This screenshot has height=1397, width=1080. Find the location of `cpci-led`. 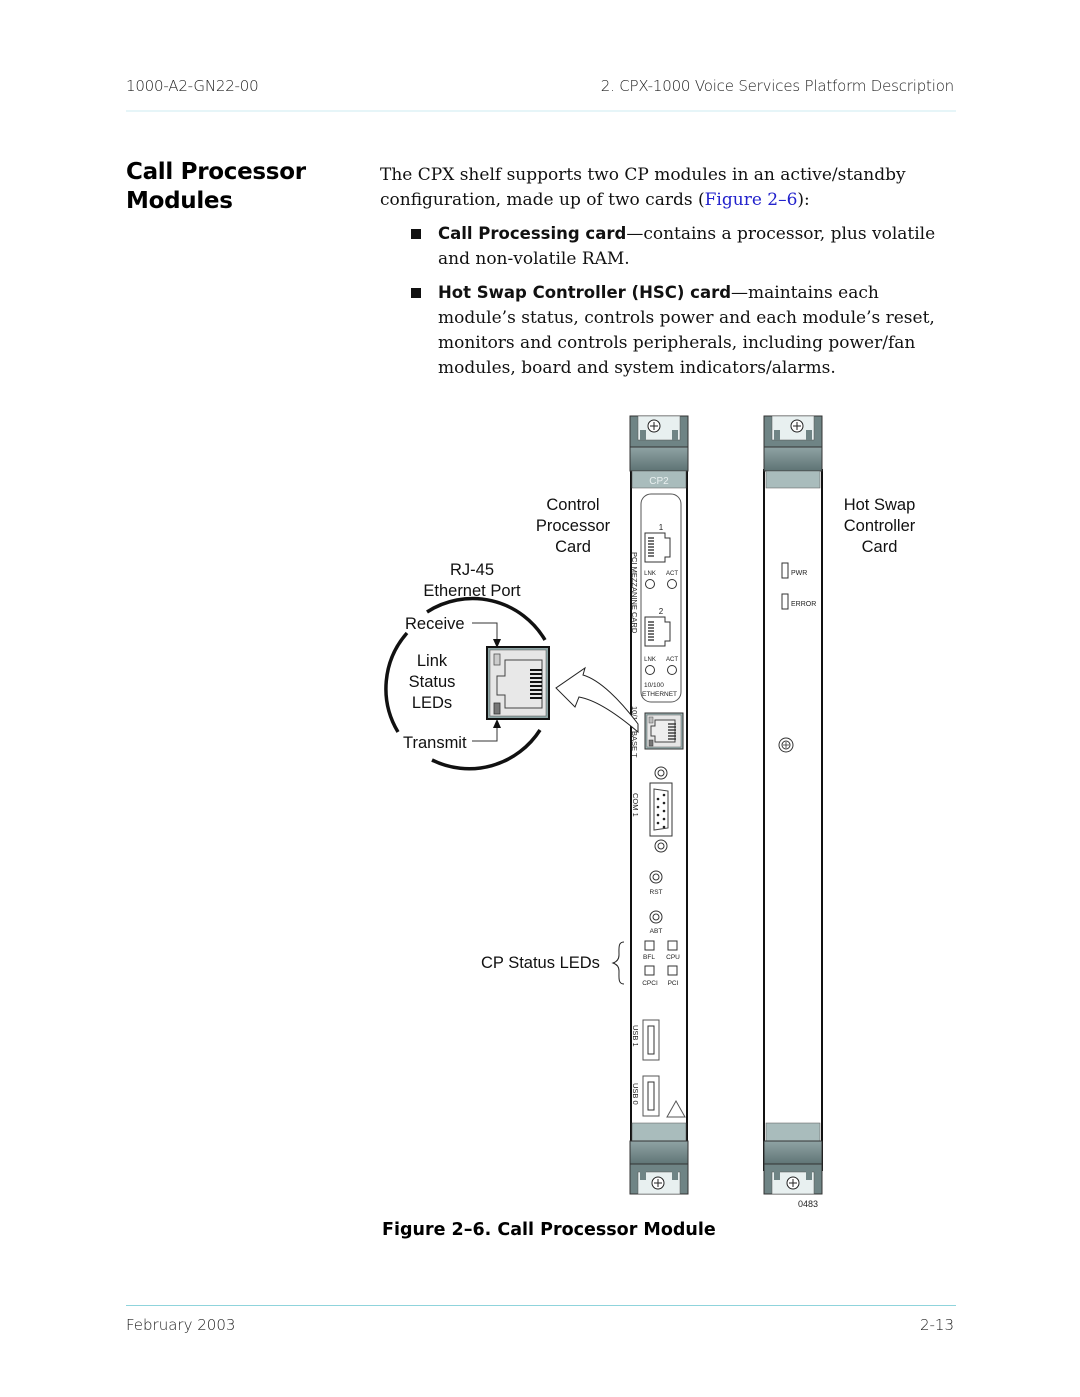

cpci-led is located at coordinates (649, 970).